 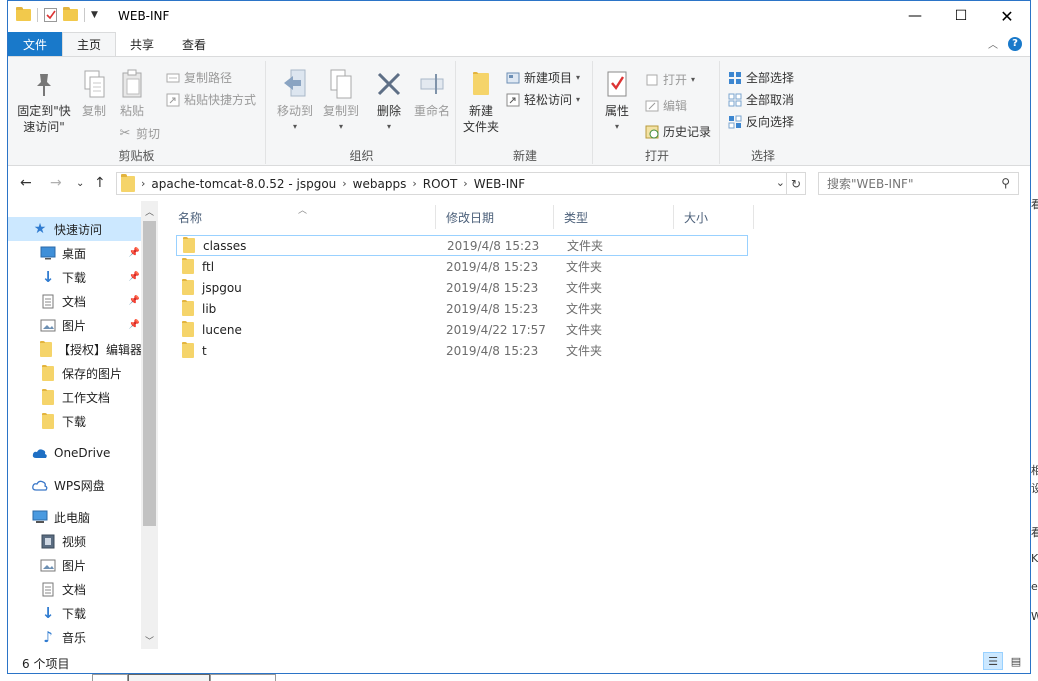 What do you see at coordinates (389, 101) in the screenshot?
I see `delete-button: 删除 ▾` at bounding box center [389, 101].